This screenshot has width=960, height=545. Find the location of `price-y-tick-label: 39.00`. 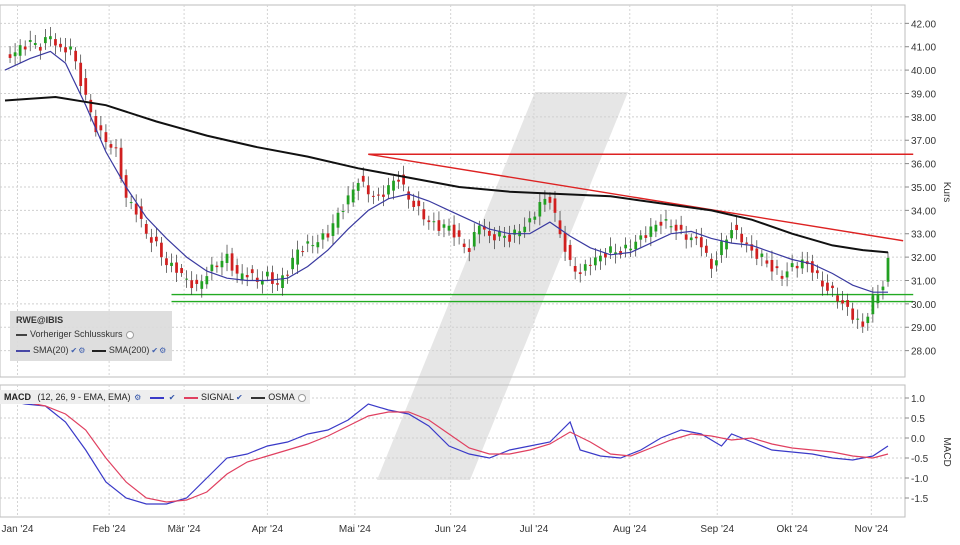

price-y-tick-label: 39.00 is located at coordinates (923, 94).